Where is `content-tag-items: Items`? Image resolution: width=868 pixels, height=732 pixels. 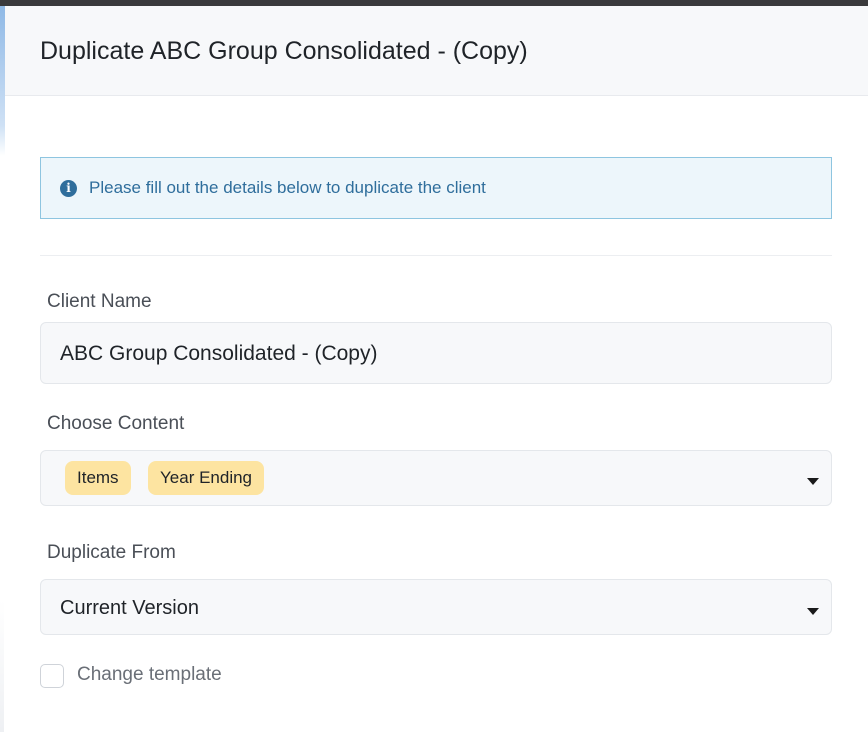
content-tag-items: Items is located at coordinates (98, 478).